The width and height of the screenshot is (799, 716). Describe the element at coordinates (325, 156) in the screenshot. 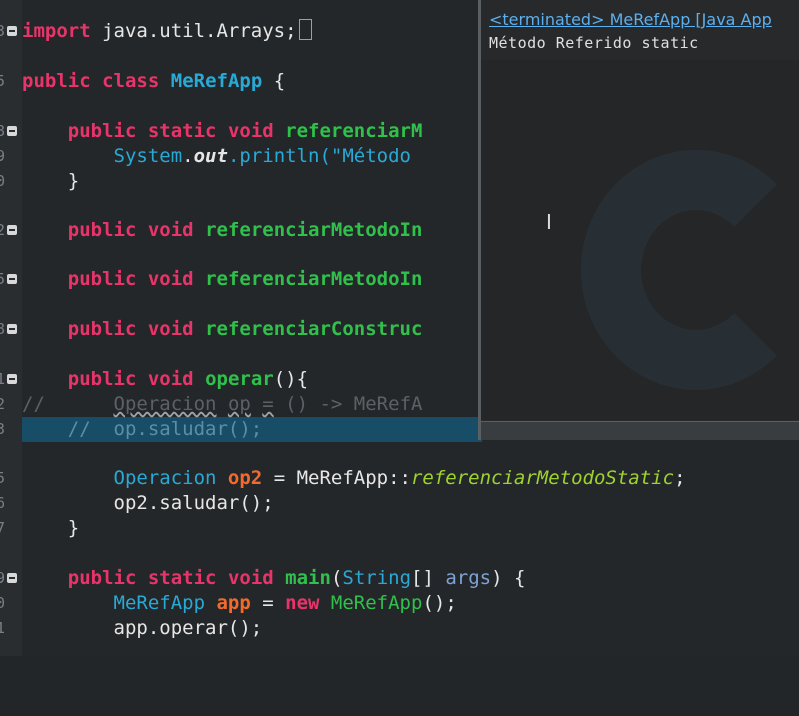

I see `method-call: .println("Método` at that location.